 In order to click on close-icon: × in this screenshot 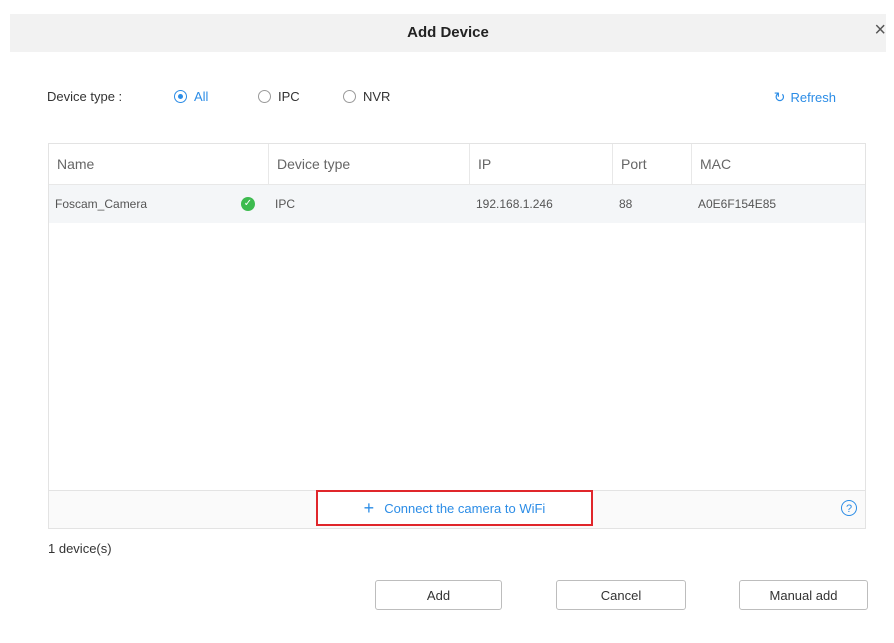, I will do `click(880, 30)`.